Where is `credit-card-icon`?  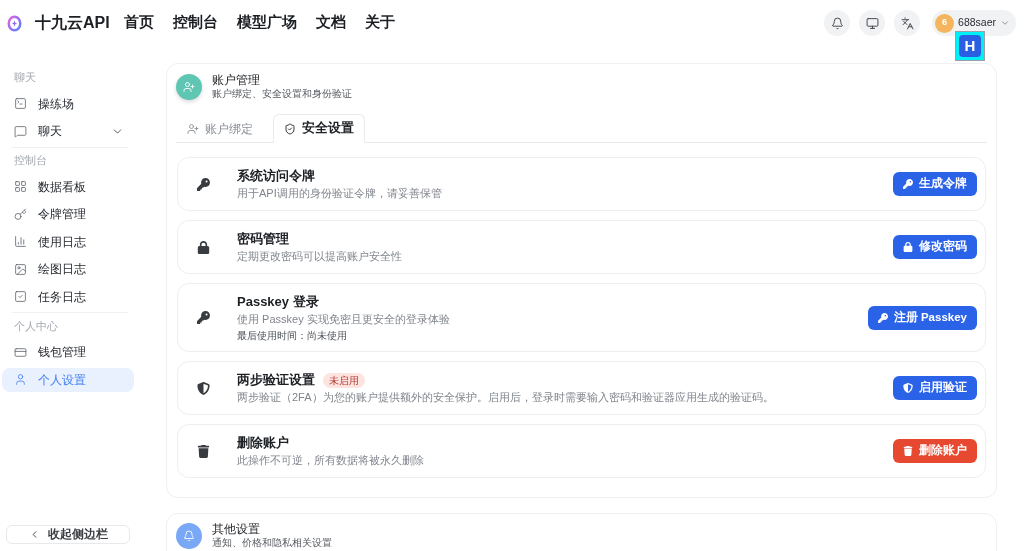 credit-card-icon is located at coordinates (20, 352).